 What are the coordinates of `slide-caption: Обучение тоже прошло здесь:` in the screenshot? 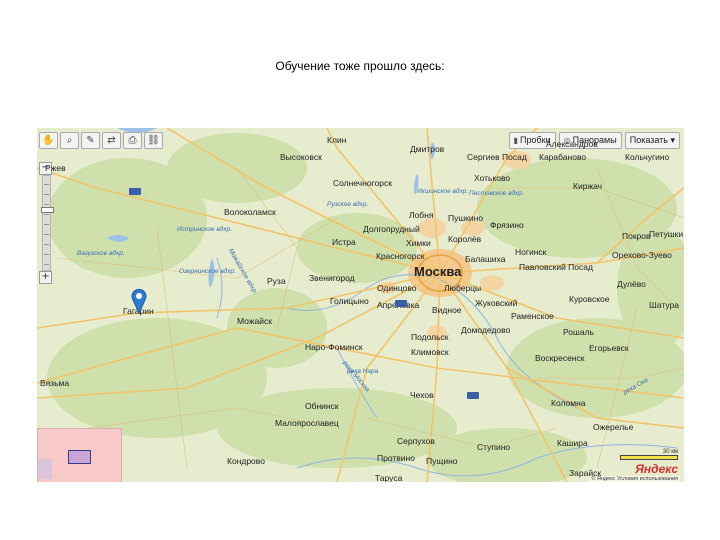 It's located at (360, 66).